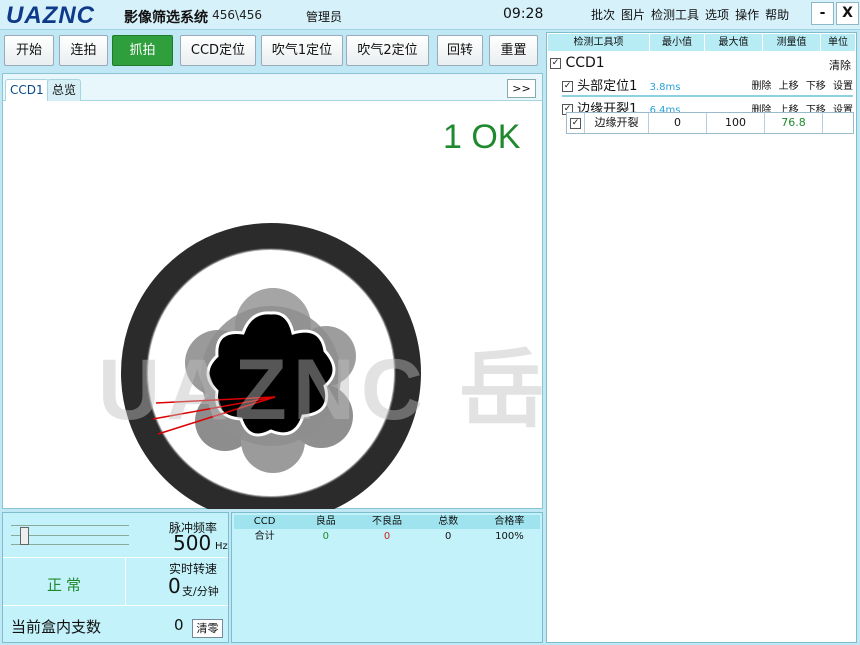  Describe the element at coordinates (567, 86) in the screenshot. I see `tool-checkbox: ✓` at that location.